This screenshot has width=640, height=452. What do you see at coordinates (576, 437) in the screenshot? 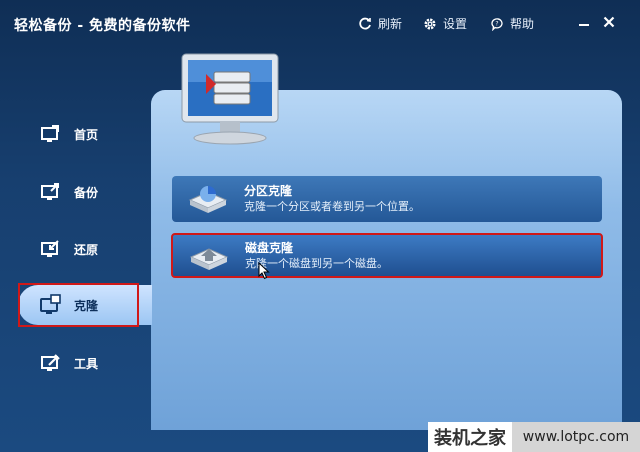
I see `watermark-url: www.lotpc.com` at bounding box center [576, 437].